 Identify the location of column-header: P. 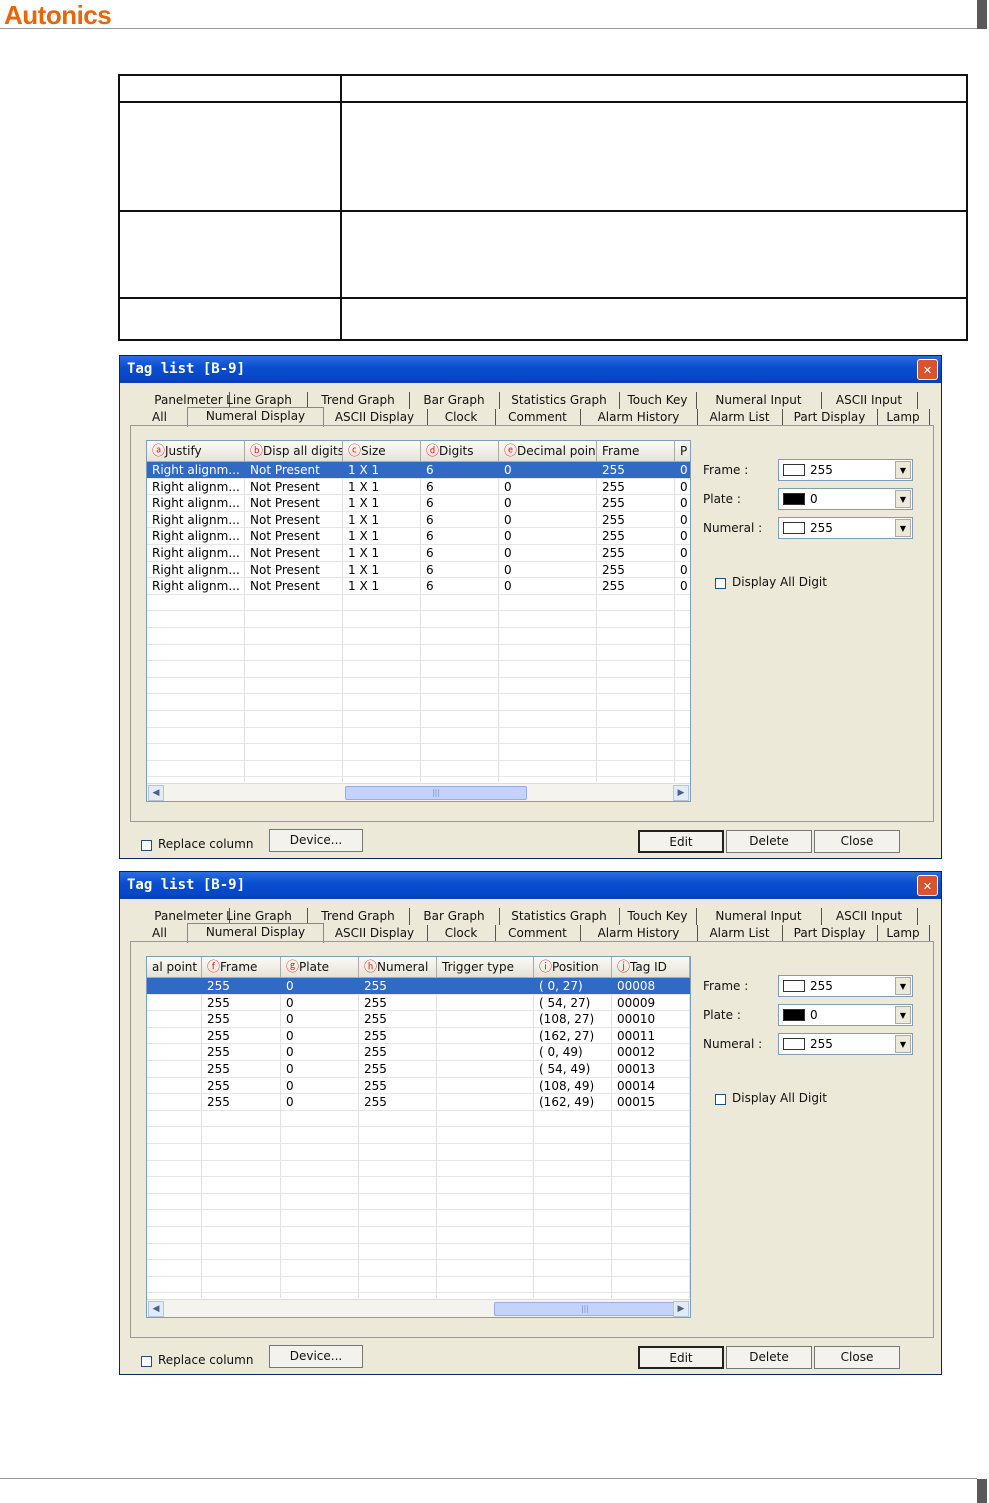
(682, 451).